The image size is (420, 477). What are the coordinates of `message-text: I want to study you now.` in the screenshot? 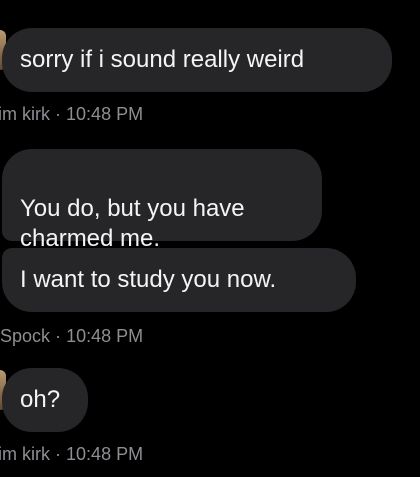 It's located at (148, 279).